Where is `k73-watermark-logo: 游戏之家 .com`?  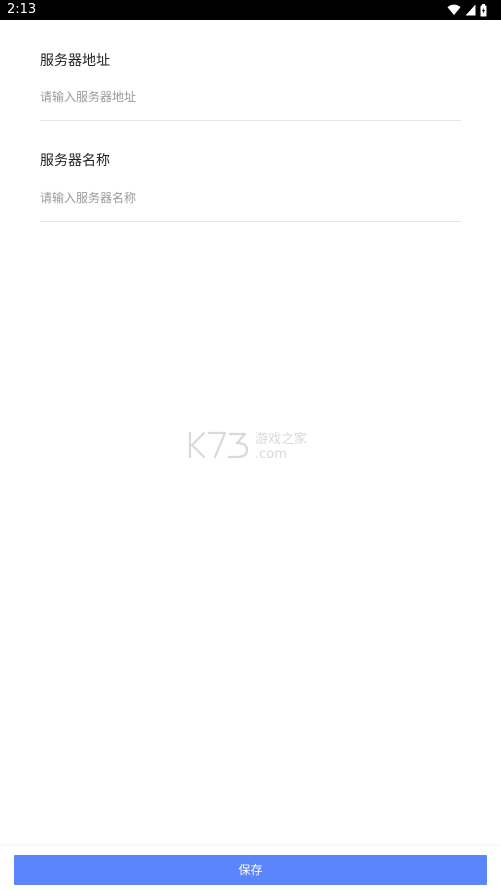
k73-watermark-logo: 游戏之家 .com is located at coordinates (251, 445).